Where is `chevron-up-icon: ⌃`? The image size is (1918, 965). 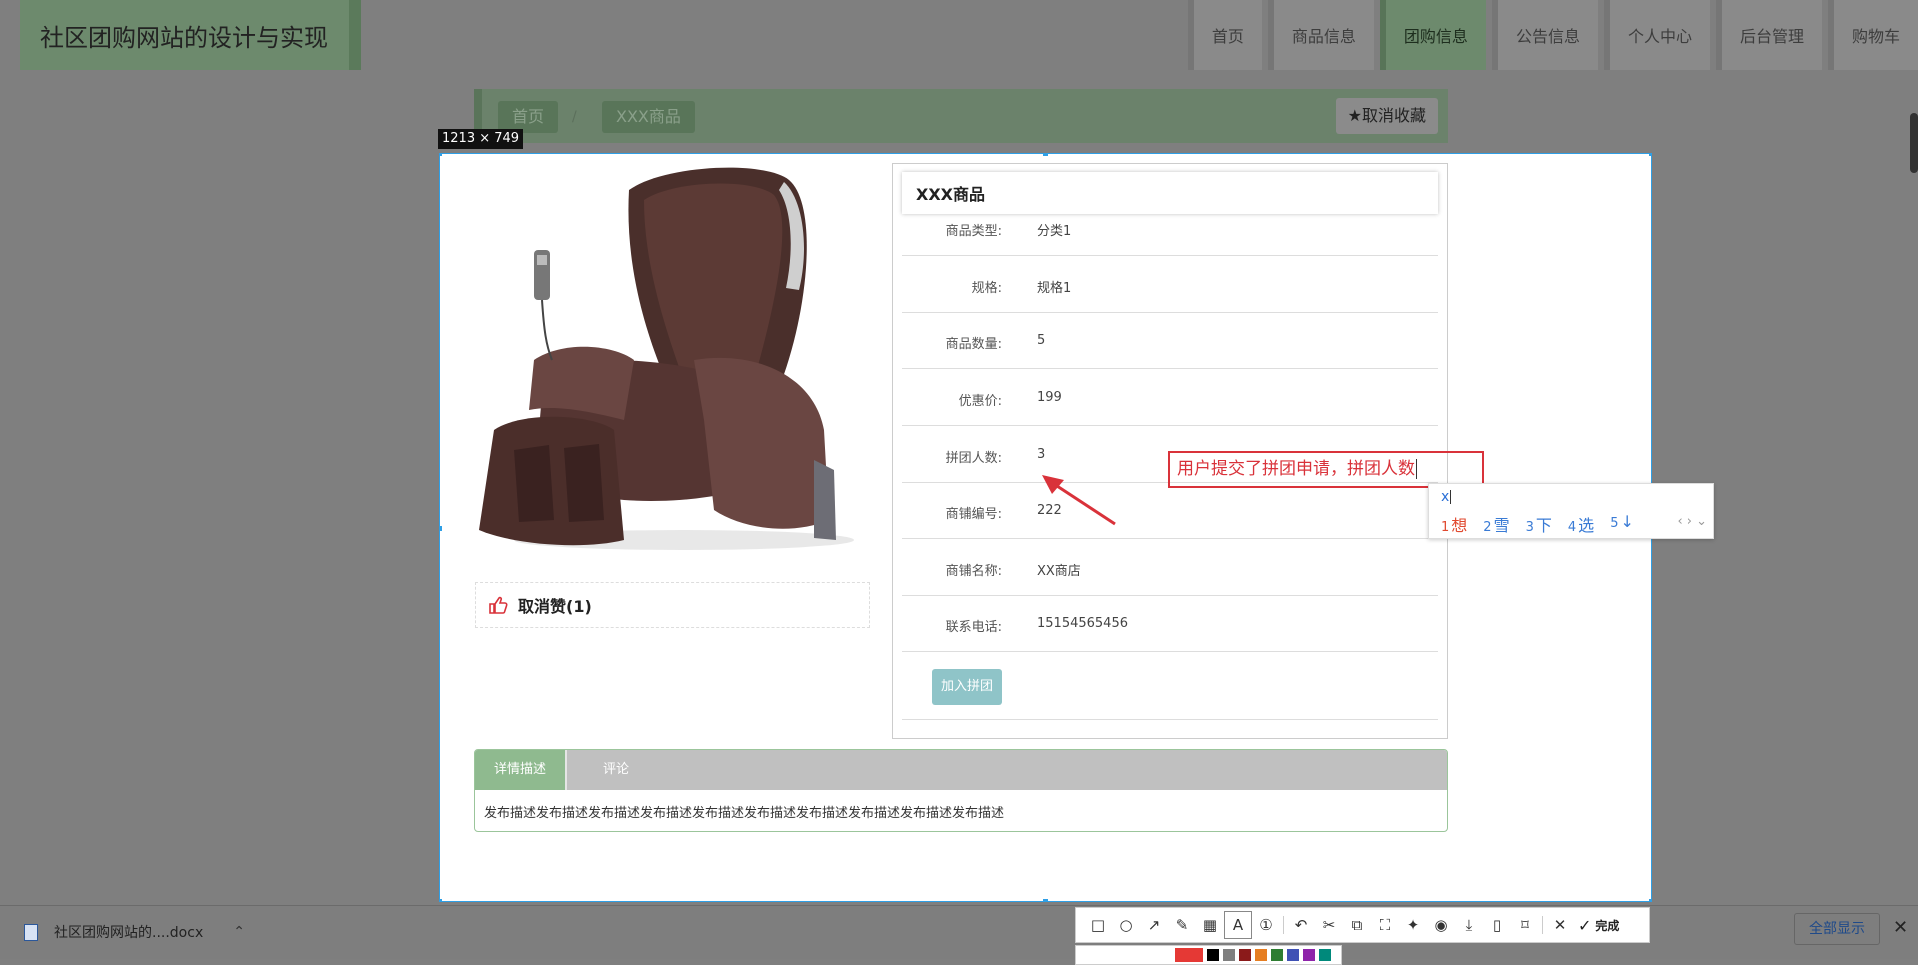
chevron-up-icon: ⌃ is located at coordinates (239, 932).